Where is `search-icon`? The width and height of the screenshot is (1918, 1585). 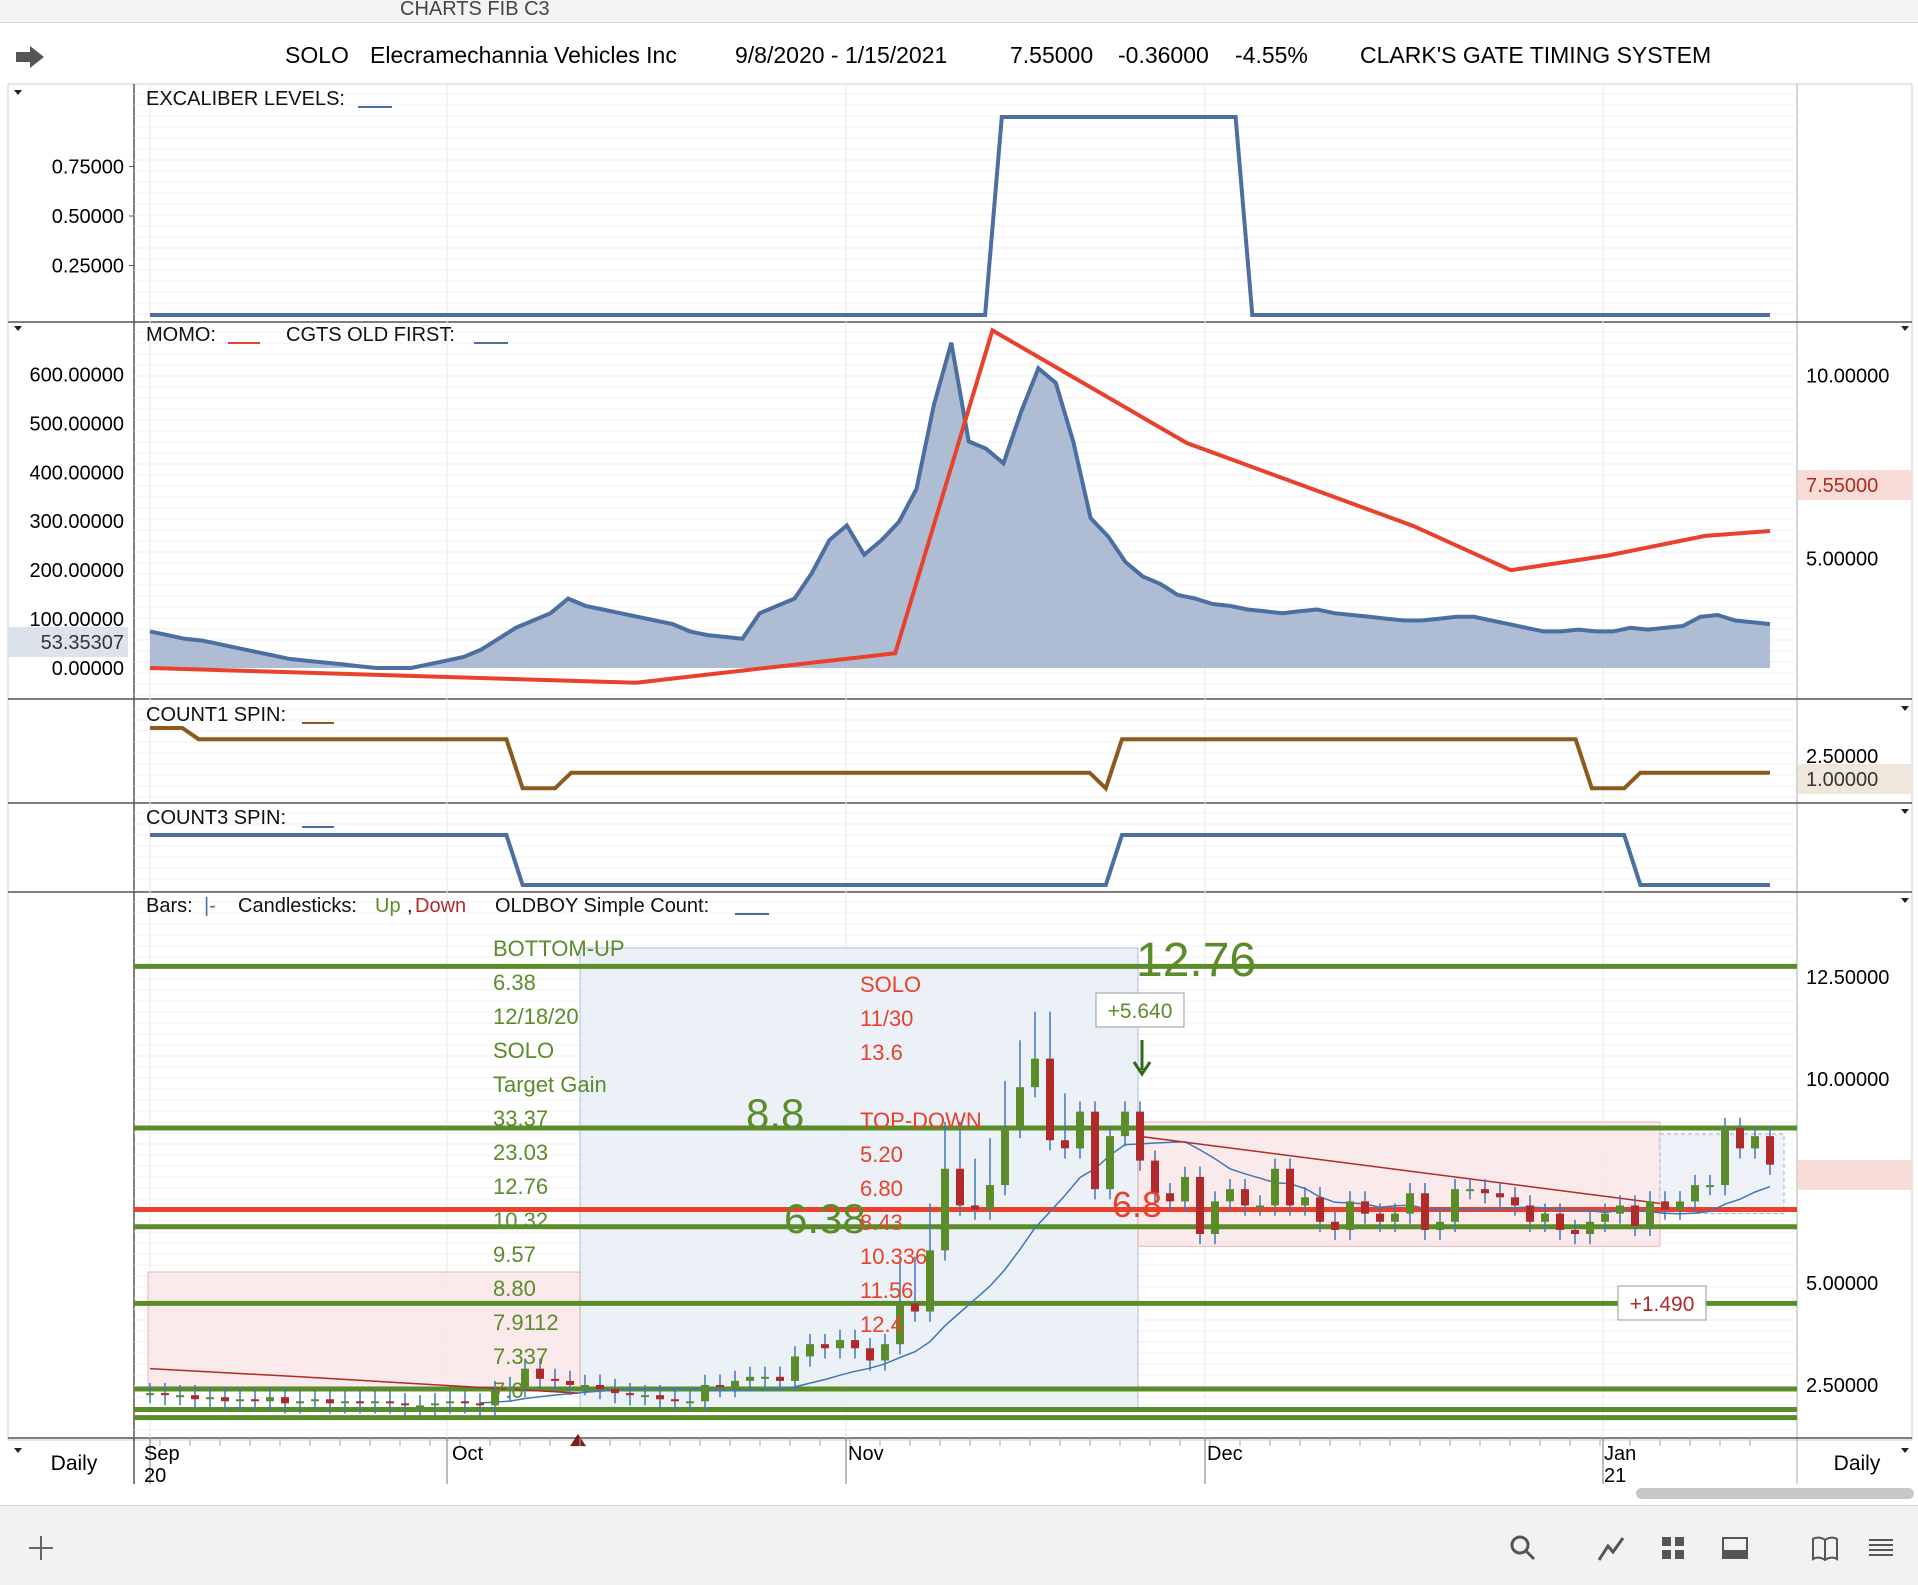
search-icon is located at coordinates (1523, 1548).